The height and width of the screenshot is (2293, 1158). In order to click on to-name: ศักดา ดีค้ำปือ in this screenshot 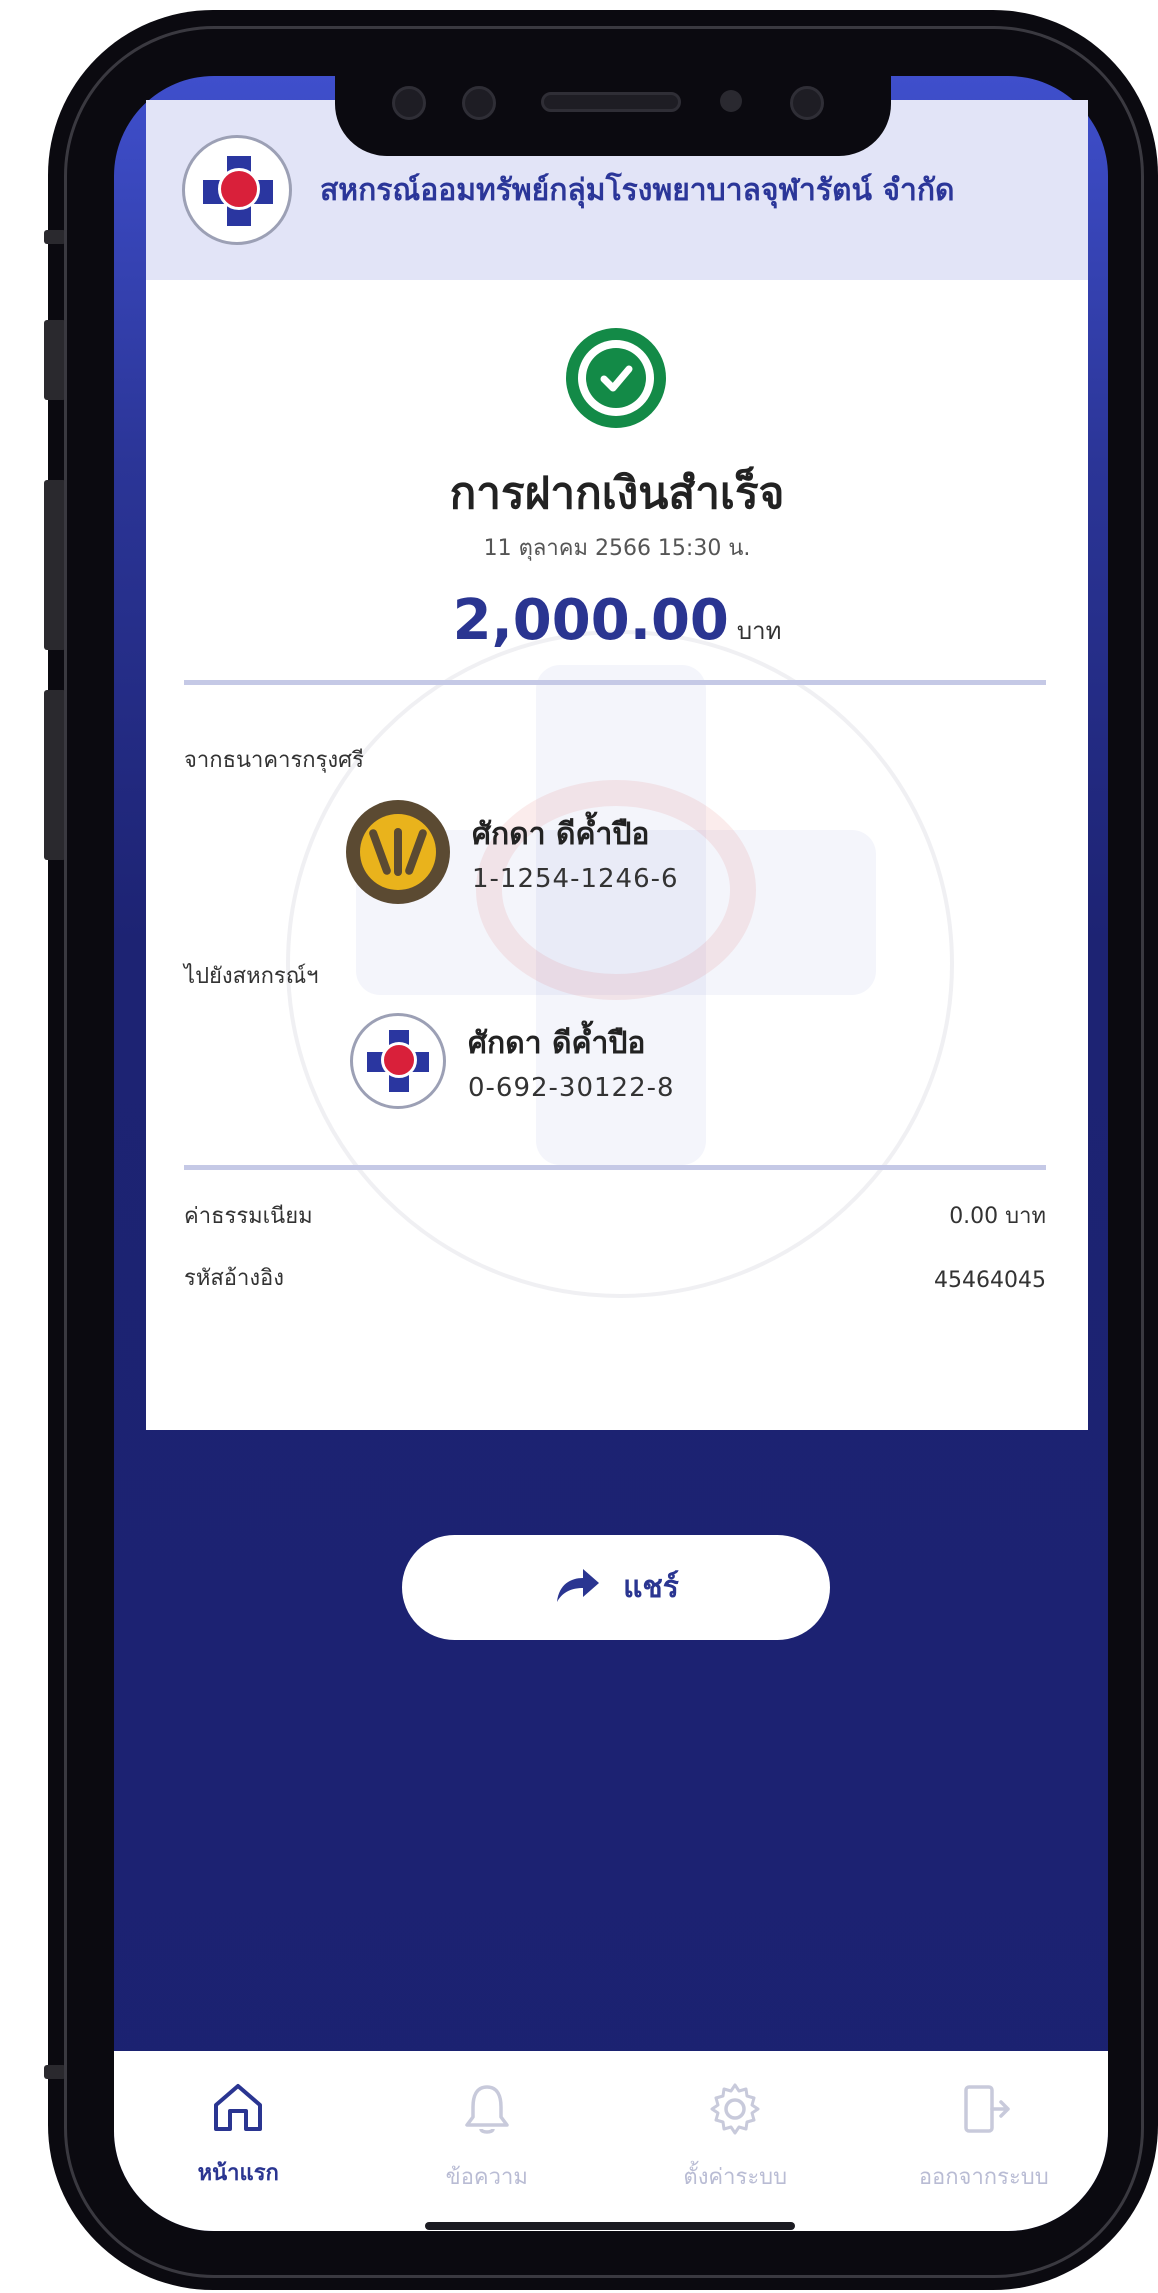, I will do `click(557, 1043)`.